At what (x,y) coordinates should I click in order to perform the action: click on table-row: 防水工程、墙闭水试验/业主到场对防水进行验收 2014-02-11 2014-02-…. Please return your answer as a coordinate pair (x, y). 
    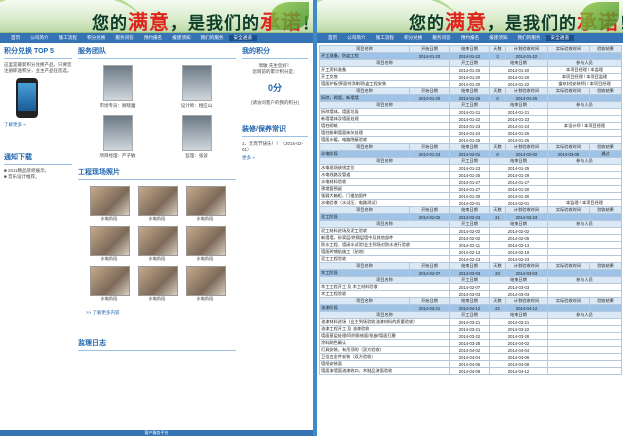
    Looking at the image, I should click on (470, 245).